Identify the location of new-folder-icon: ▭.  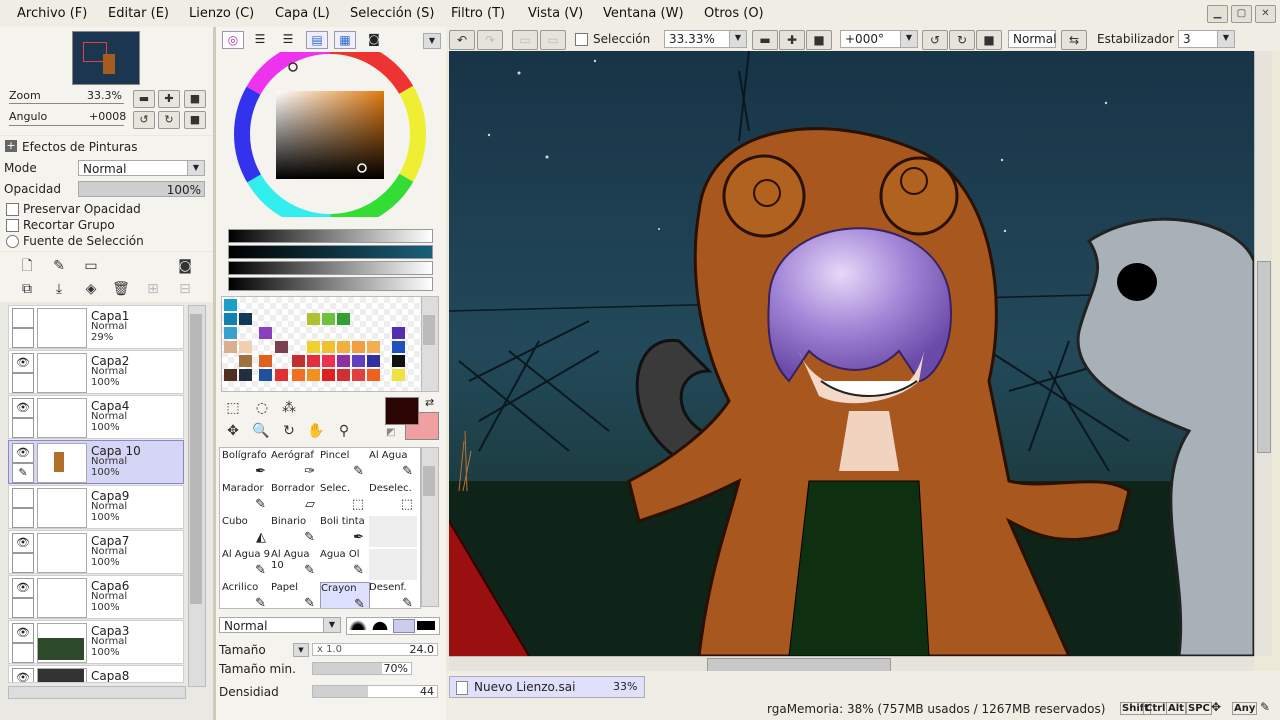
(91, 266).